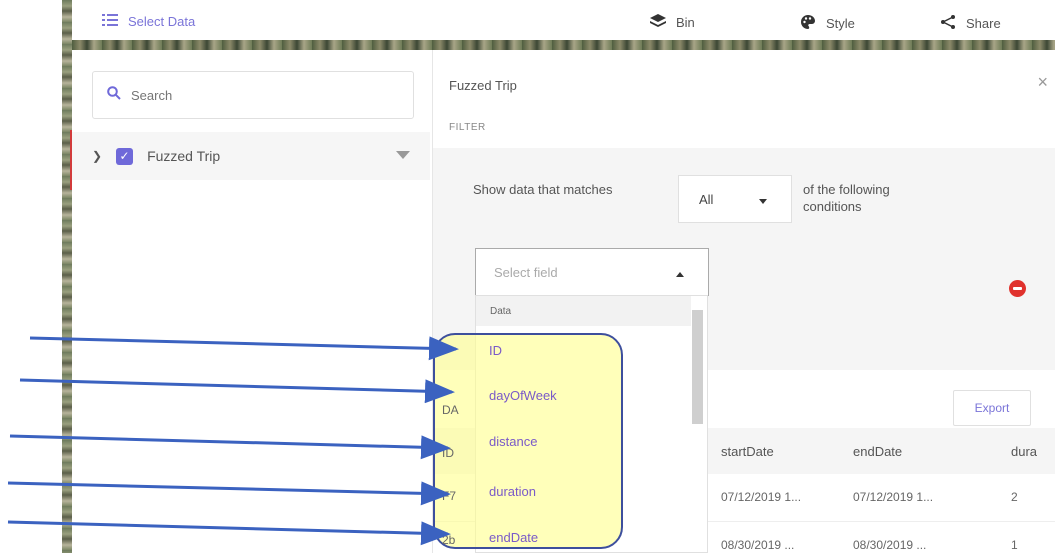 This screenshot has height=553, width=1055. I want to click on arrow-to-enddate, so click(229, 533).